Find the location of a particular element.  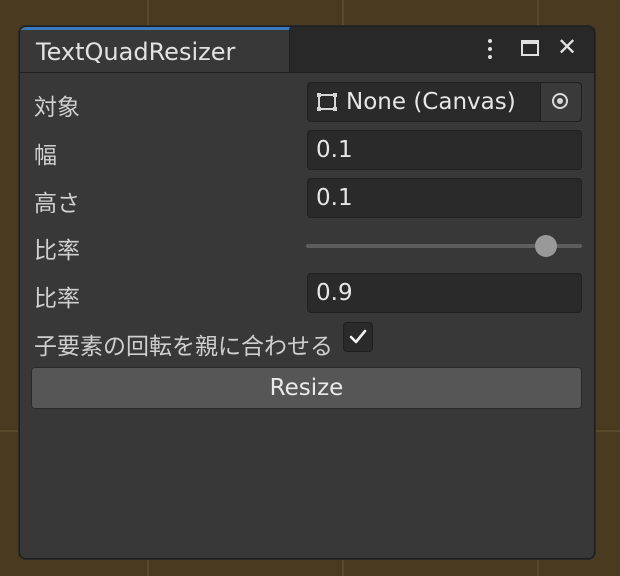

match-rotation-label: 子要素の回転を親に合わせる is located at coordinates (183, 347).